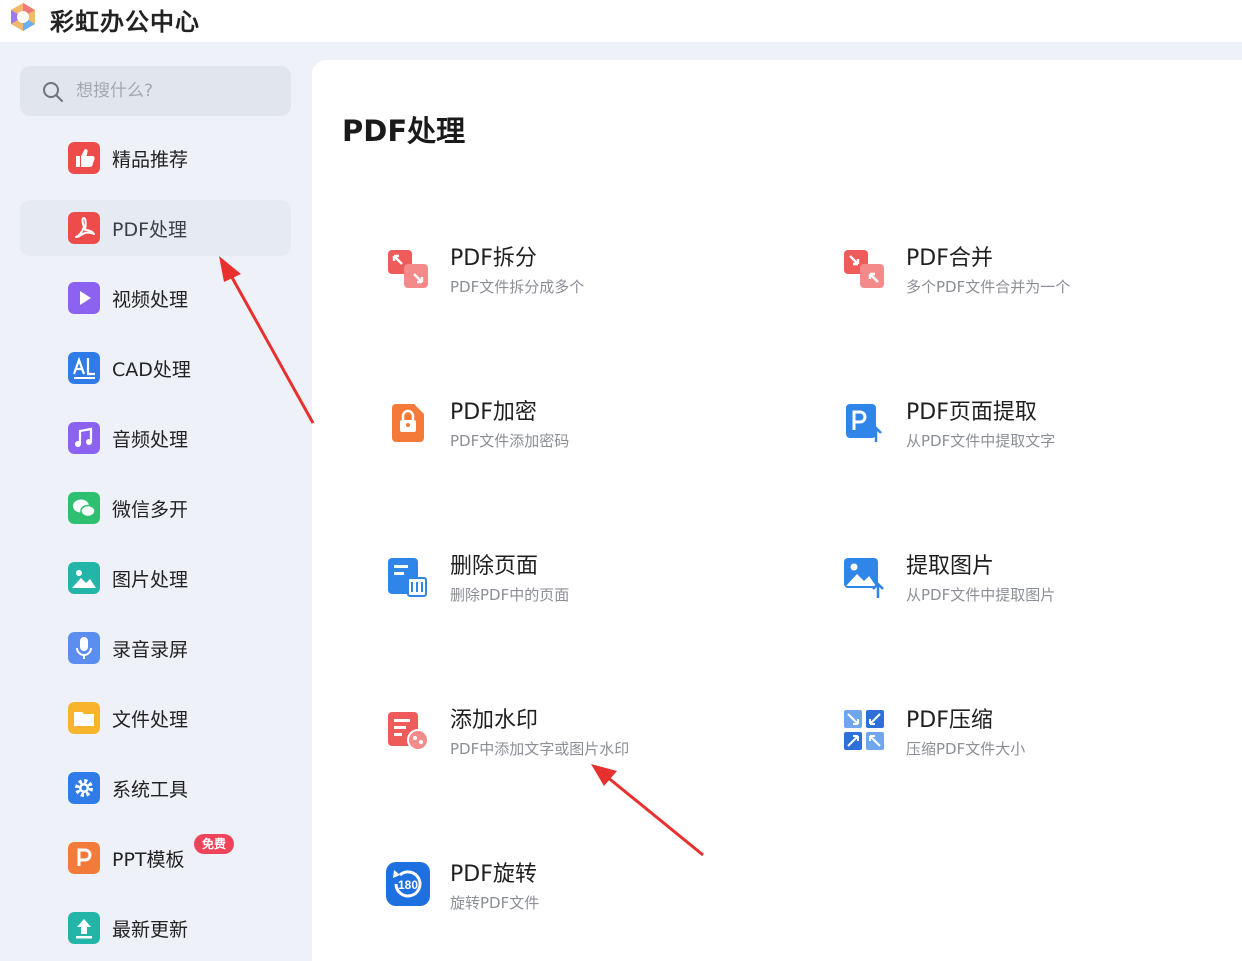  I want to click on sidebar-item-updates: 最新更新, so click(155, 928).